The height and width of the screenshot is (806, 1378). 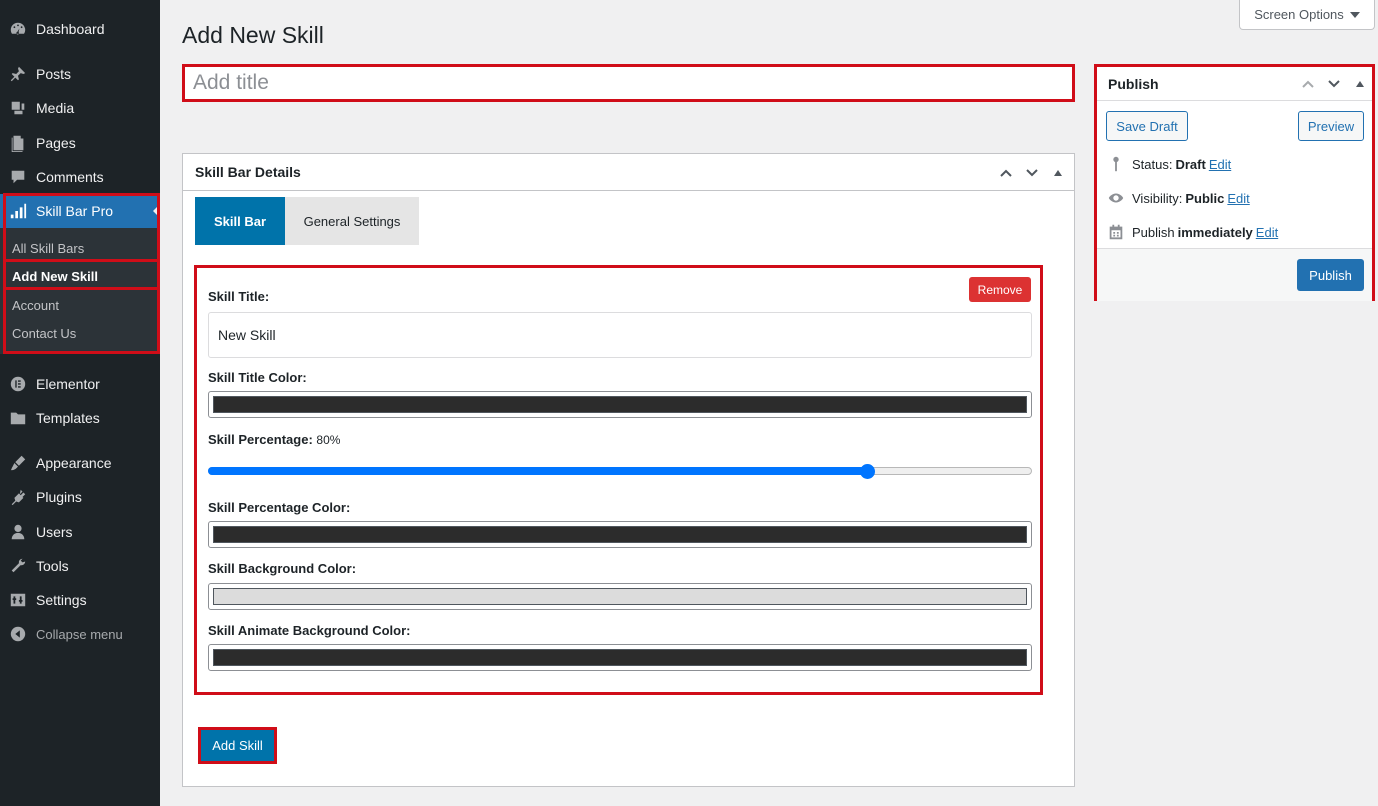 I want to click on publish-button: Publish, so click(x=1330, y=275).